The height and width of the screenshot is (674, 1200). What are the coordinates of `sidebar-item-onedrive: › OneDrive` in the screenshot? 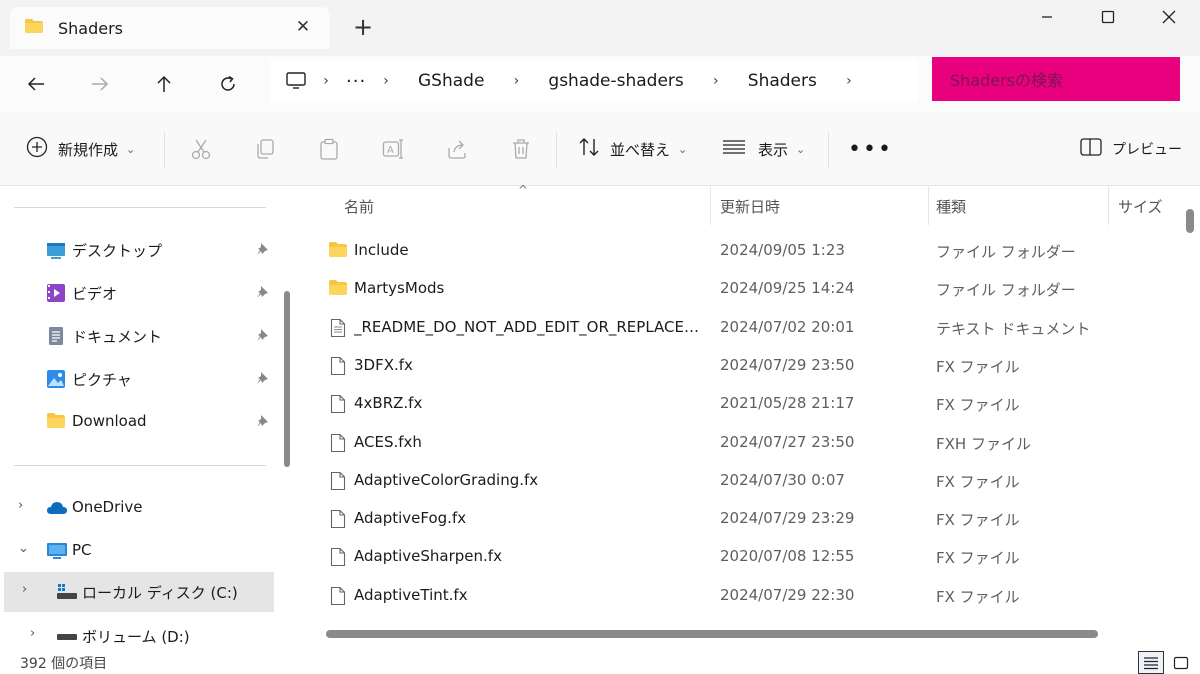 It's located at (138, 508).